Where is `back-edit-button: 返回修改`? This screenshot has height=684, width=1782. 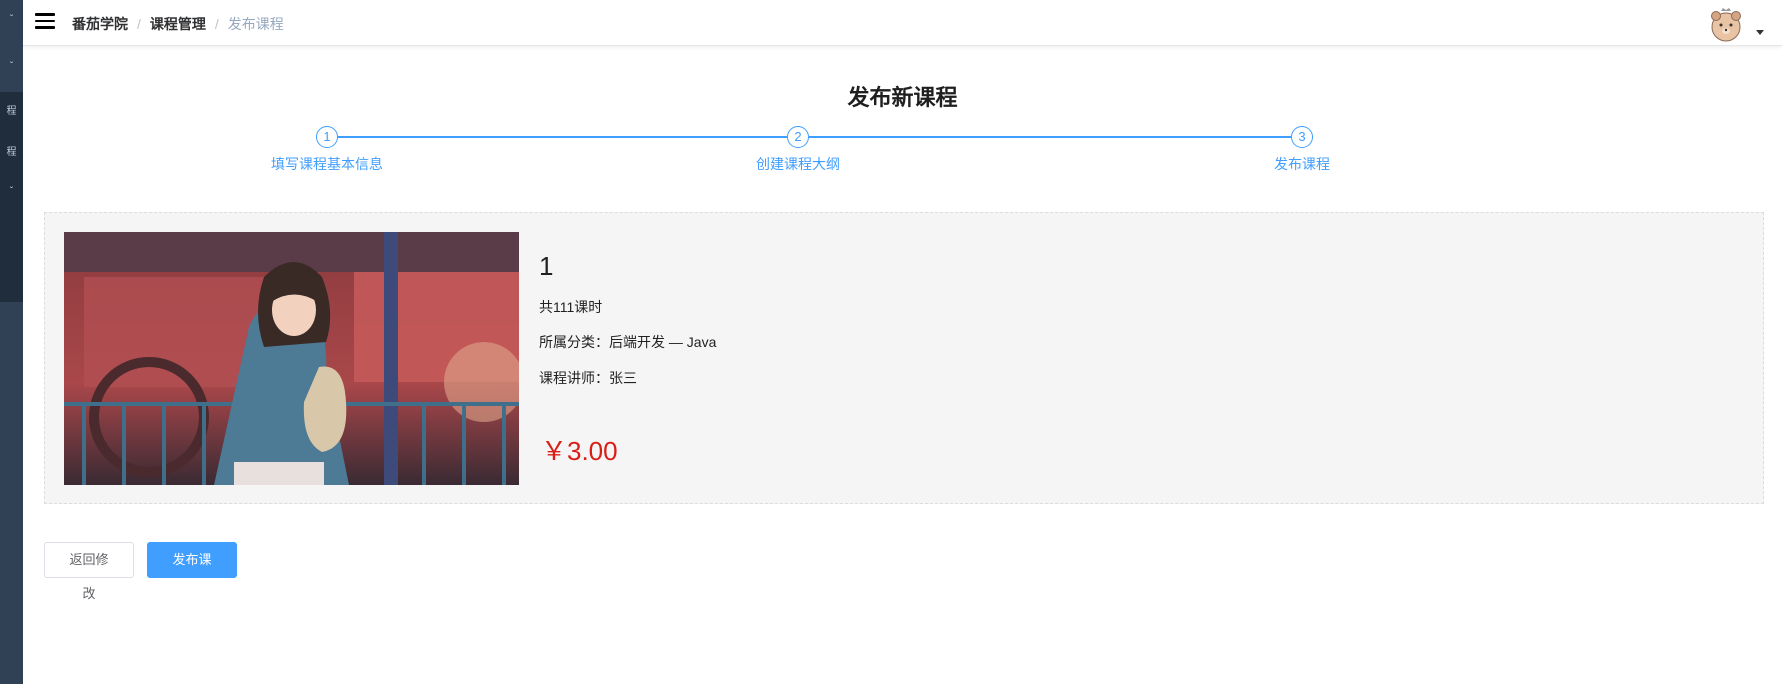 back-edit-button: 返回修改 is located at coordinates (89, 571).